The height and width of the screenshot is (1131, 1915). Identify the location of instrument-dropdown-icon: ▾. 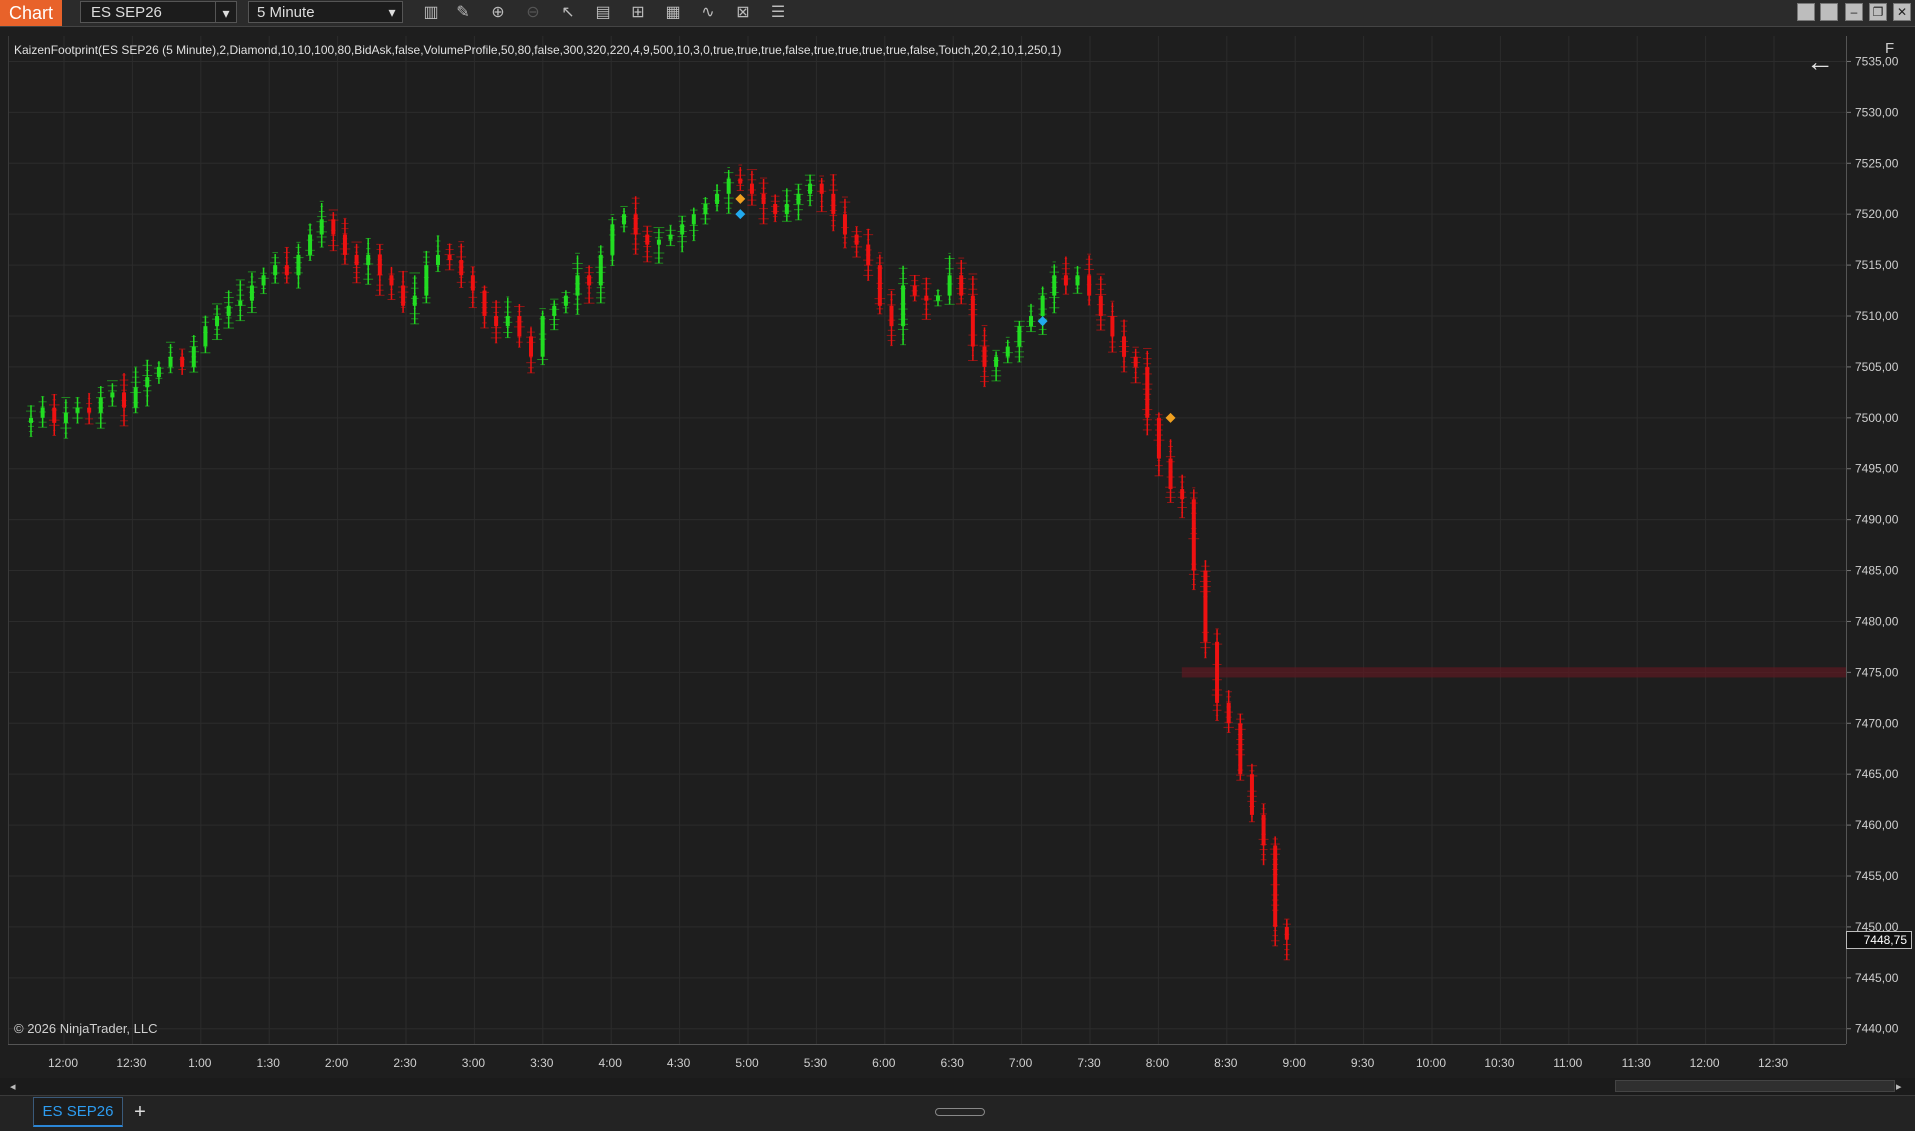
(226, 12).